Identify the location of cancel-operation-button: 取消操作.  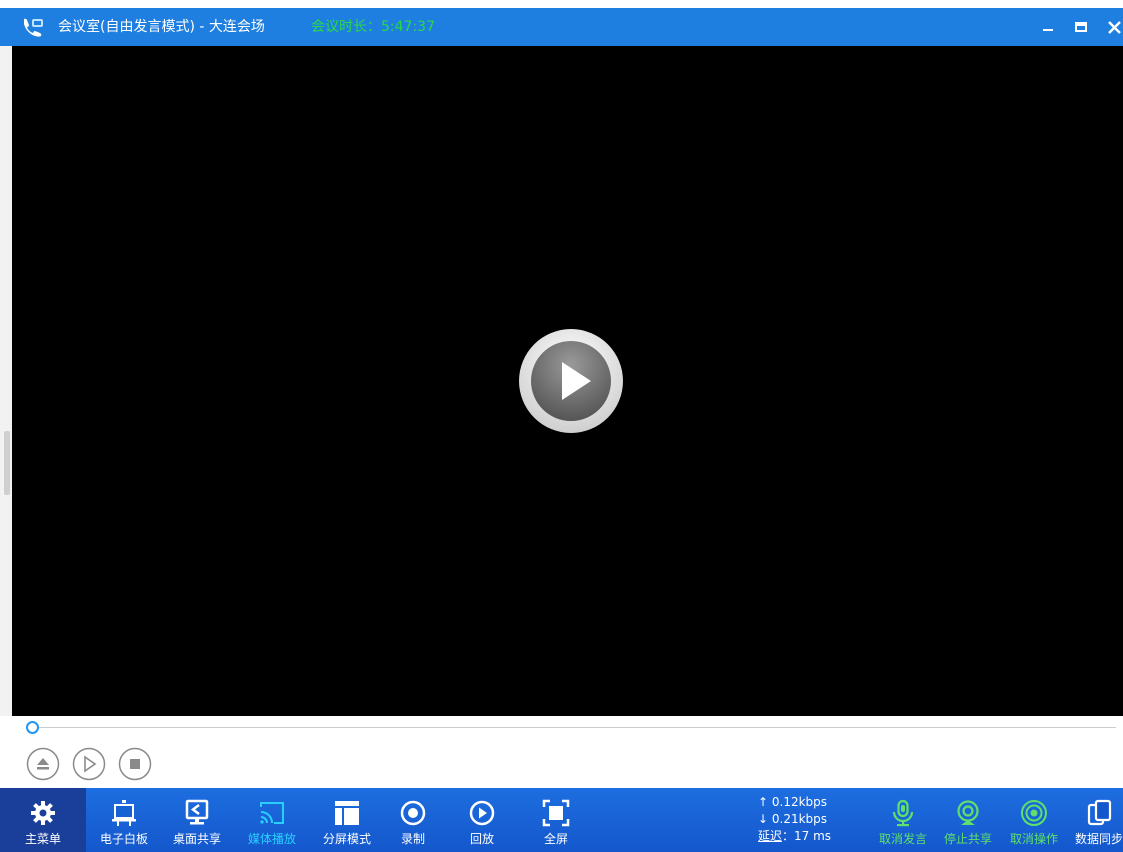
(1034, 820).